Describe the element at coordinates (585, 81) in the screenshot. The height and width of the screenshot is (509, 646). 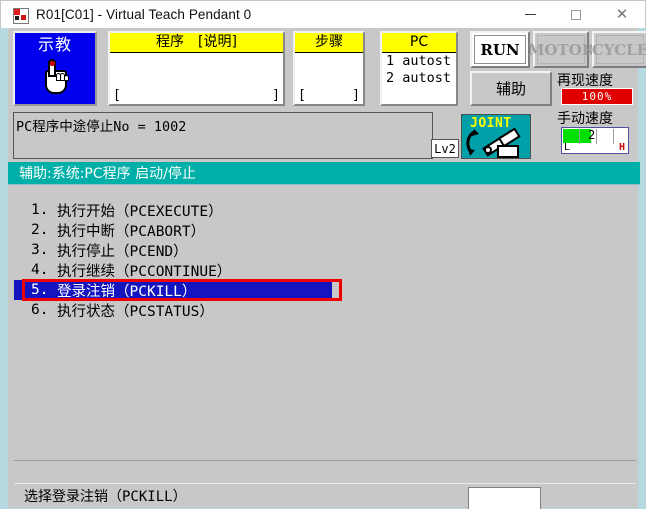
I see `replay-speed-label: 再现速度` at that location.